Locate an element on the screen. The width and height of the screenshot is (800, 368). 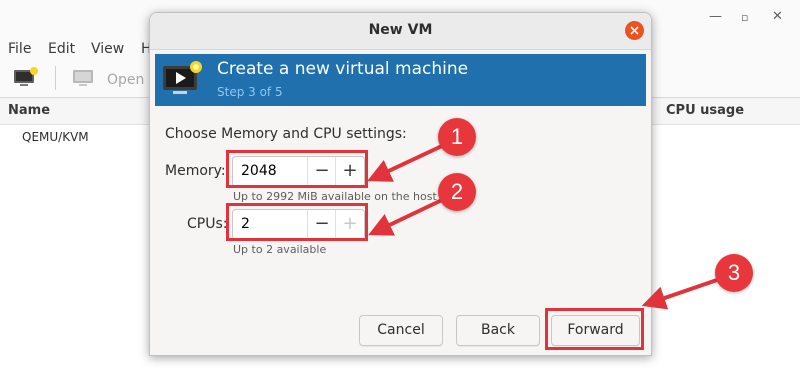
annotation-badge-1: 1 is located at coordinates (457, 137).